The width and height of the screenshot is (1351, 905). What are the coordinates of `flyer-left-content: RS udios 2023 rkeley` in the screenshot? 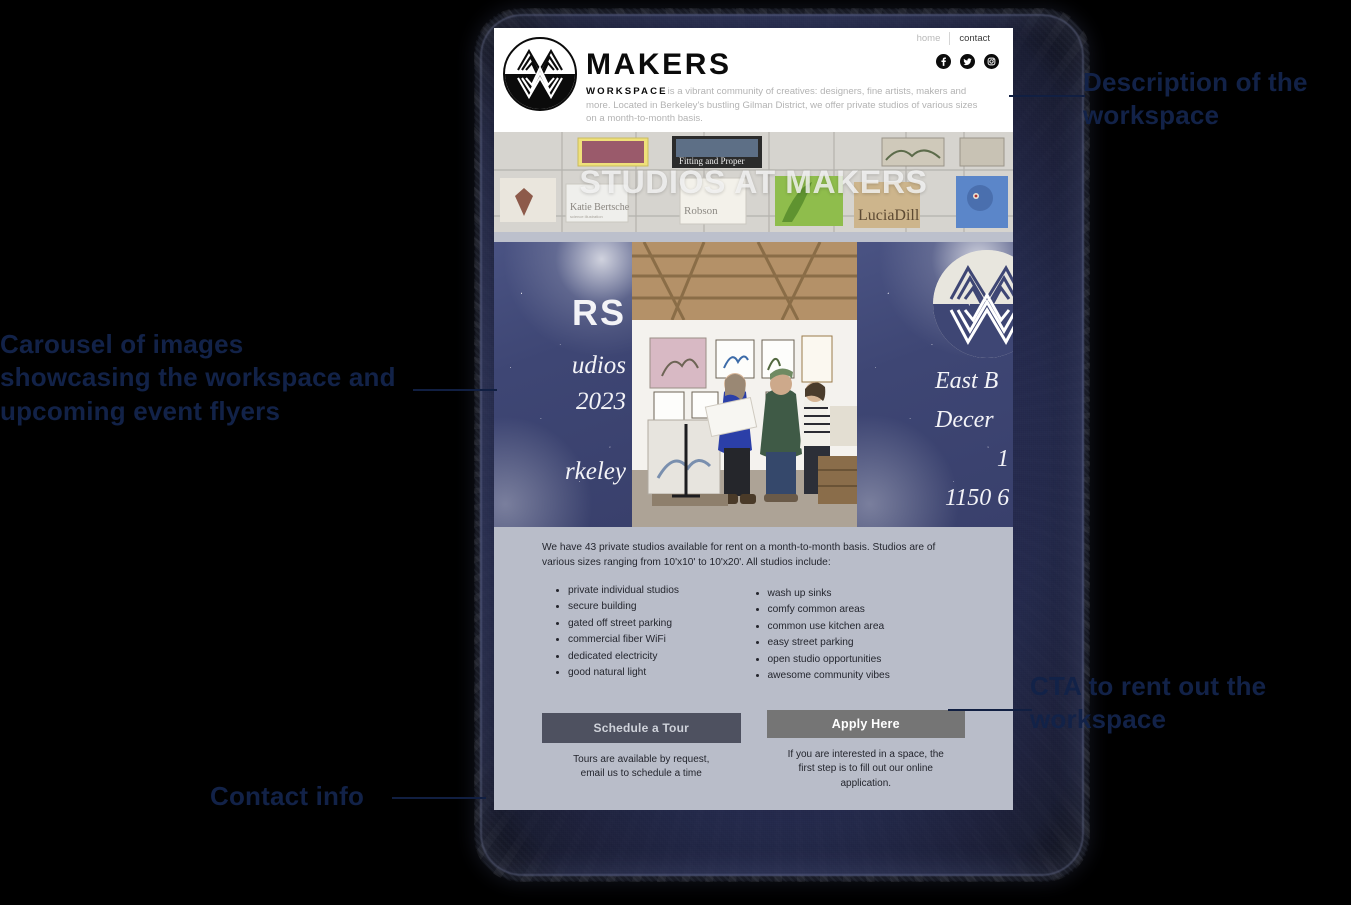 It's located at (563, 384).